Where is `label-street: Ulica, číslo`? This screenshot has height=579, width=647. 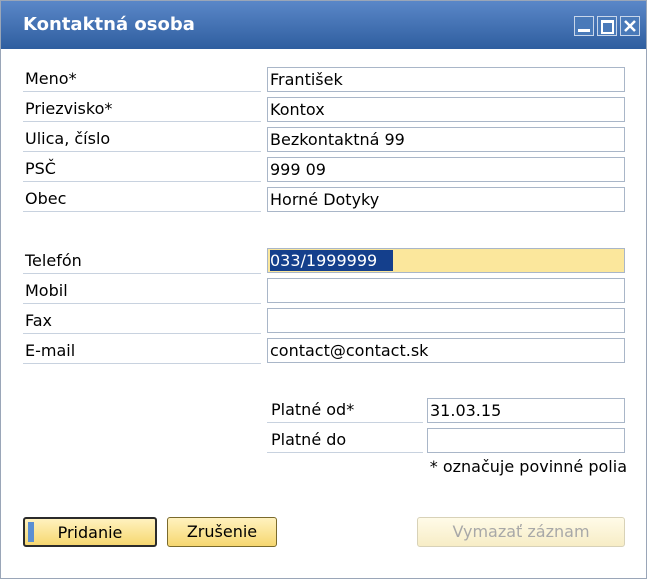
label-street: Ulica, číslo is located at coordinates (142, 139).